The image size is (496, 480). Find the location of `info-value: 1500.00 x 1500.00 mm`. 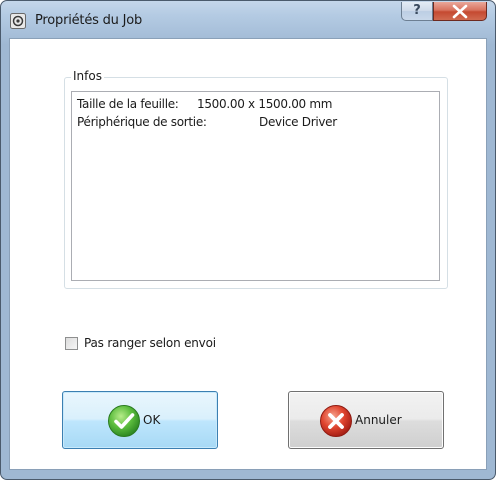

info-value: 1500.00 x 1500.00 mm is located at coordinates (265, 104).